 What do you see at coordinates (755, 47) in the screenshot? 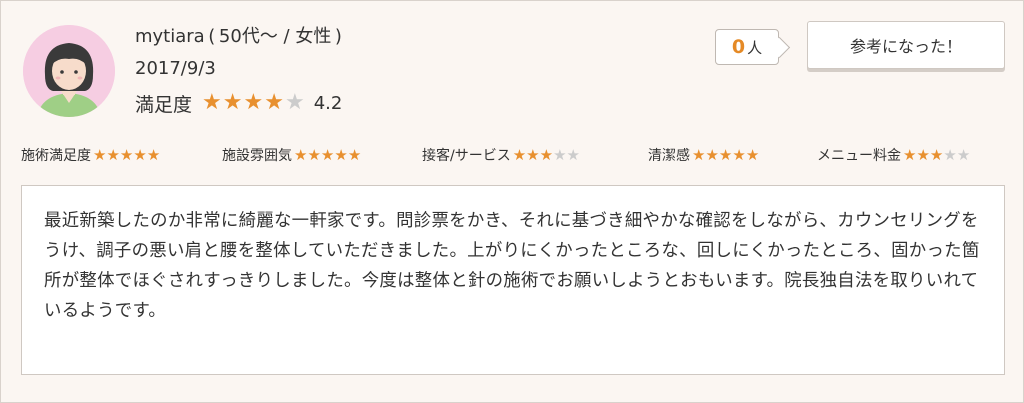
I see `helpful-count-unit: 人` at bounding box center [755, 47].